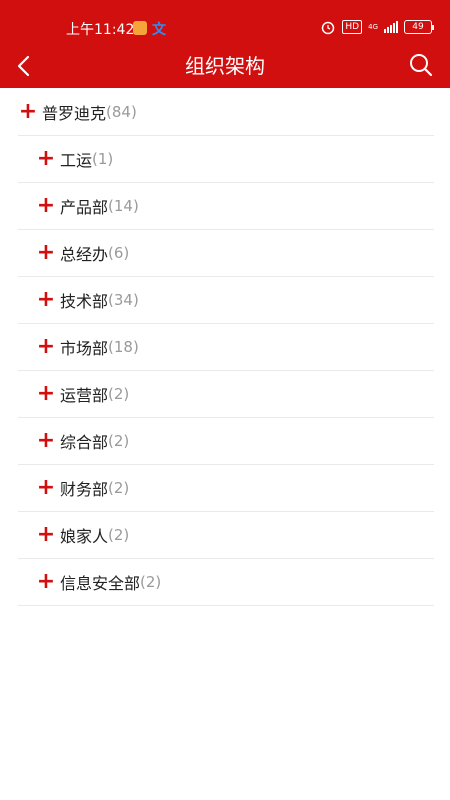 The height and width of the screenshot is (800, 450). What do you see at coordinates (352, 27) in the screenshot?
I see `hd-badge: HD` at bounding box center [352, 27].